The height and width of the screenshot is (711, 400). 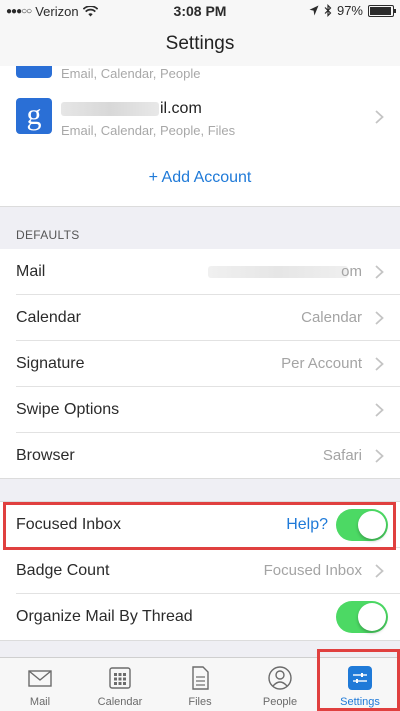 What do you see at coordinates (200, 228) in the screenshot?
I see `section-header-defaults: DEFAULTS` at bounding box center [200, 228].